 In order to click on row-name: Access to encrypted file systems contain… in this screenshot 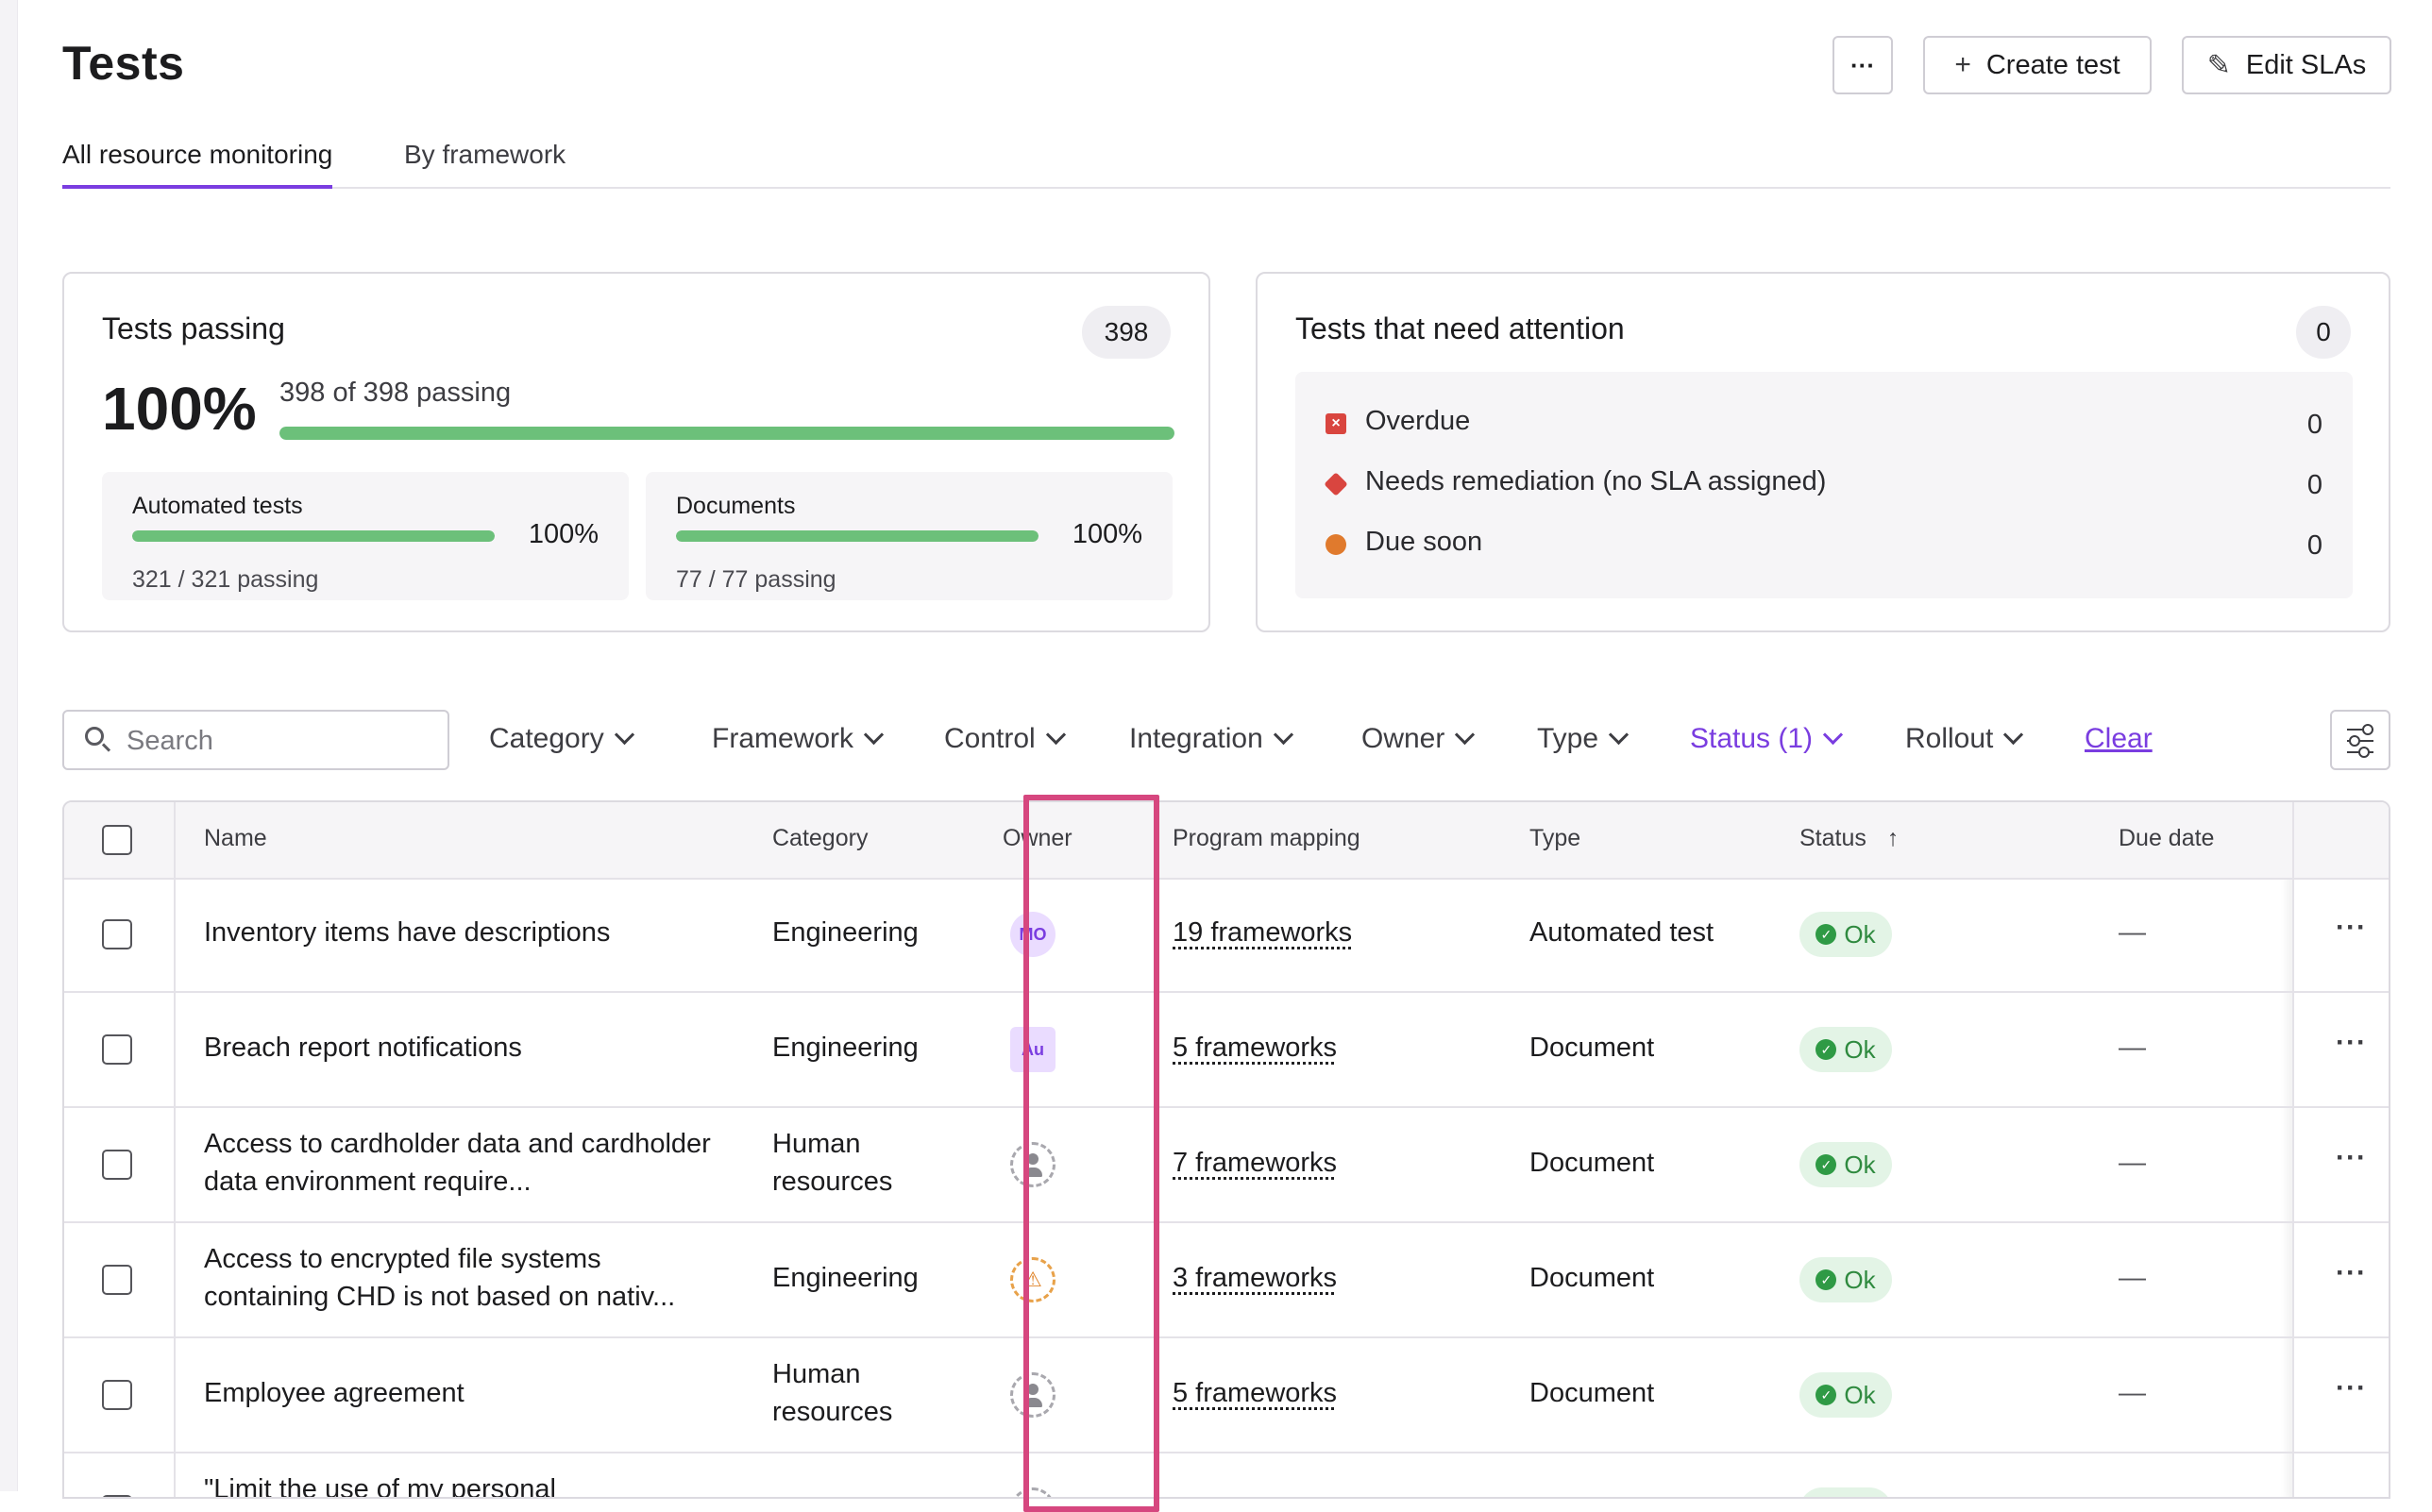, I will do `click(468, 1278)`.